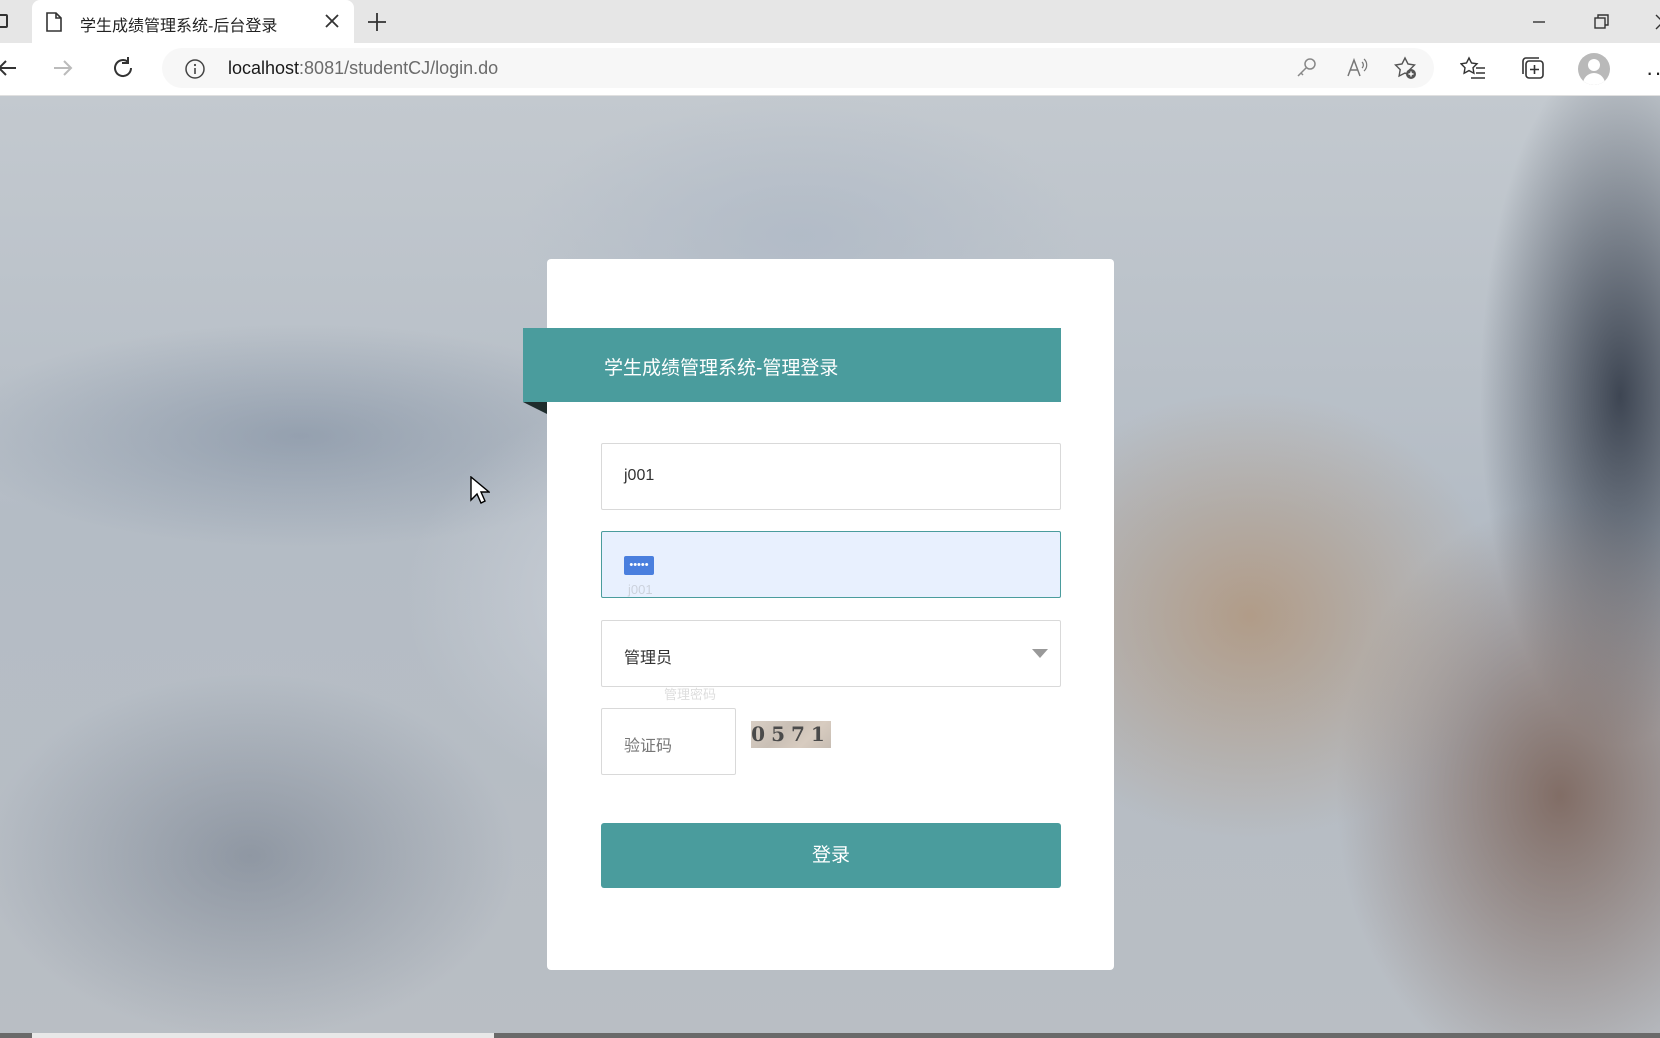 The height and width of the screenshot is (1038, 1660). I want to click on add-favorite-icon, so click(1405, 68).